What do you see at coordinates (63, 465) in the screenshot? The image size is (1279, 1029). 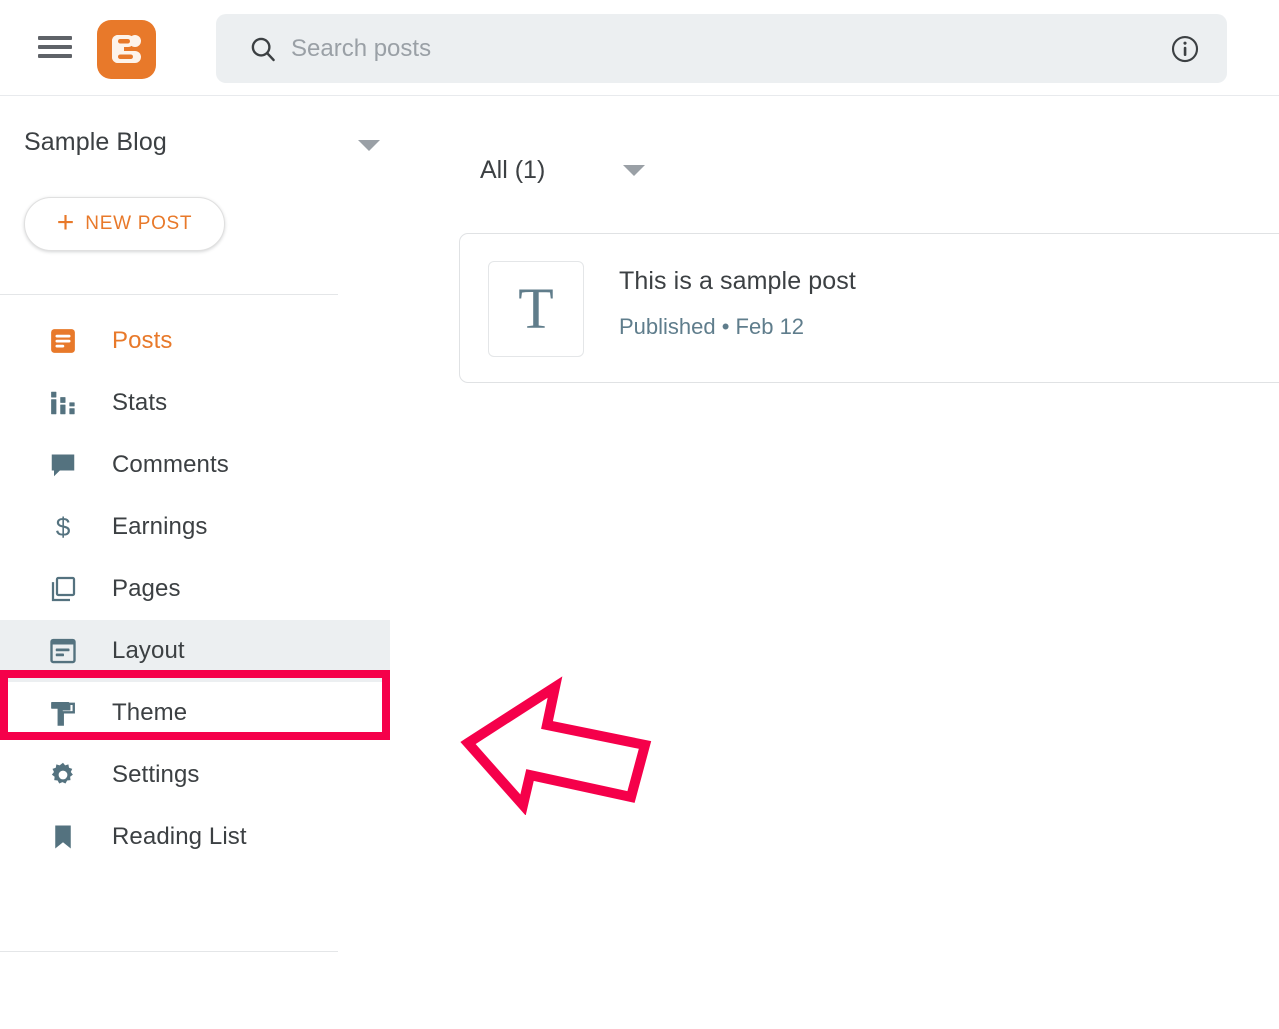 I see `comments-icon` at bounding box center [63, 465].